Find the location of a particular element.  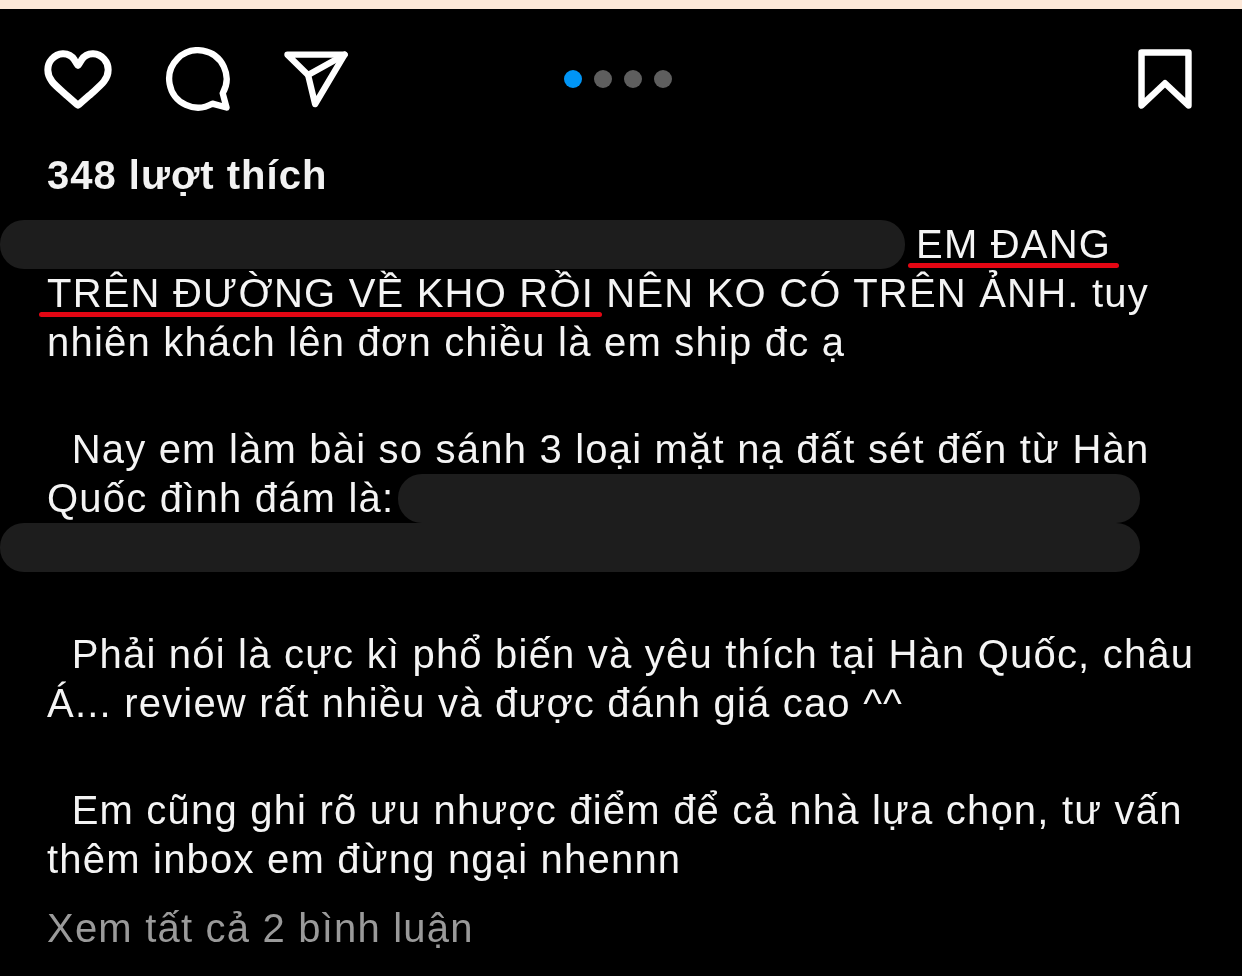

caption-text: EM ĐANG is located at coordinates (1014, 244).